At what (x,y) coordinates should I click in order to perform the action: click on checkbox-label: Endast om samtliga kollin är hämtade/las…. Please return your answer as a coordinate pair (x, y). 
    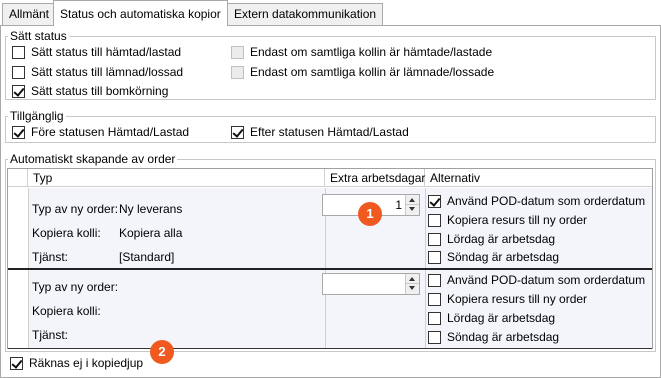
    Looking at the image, I should click on (371, 52).